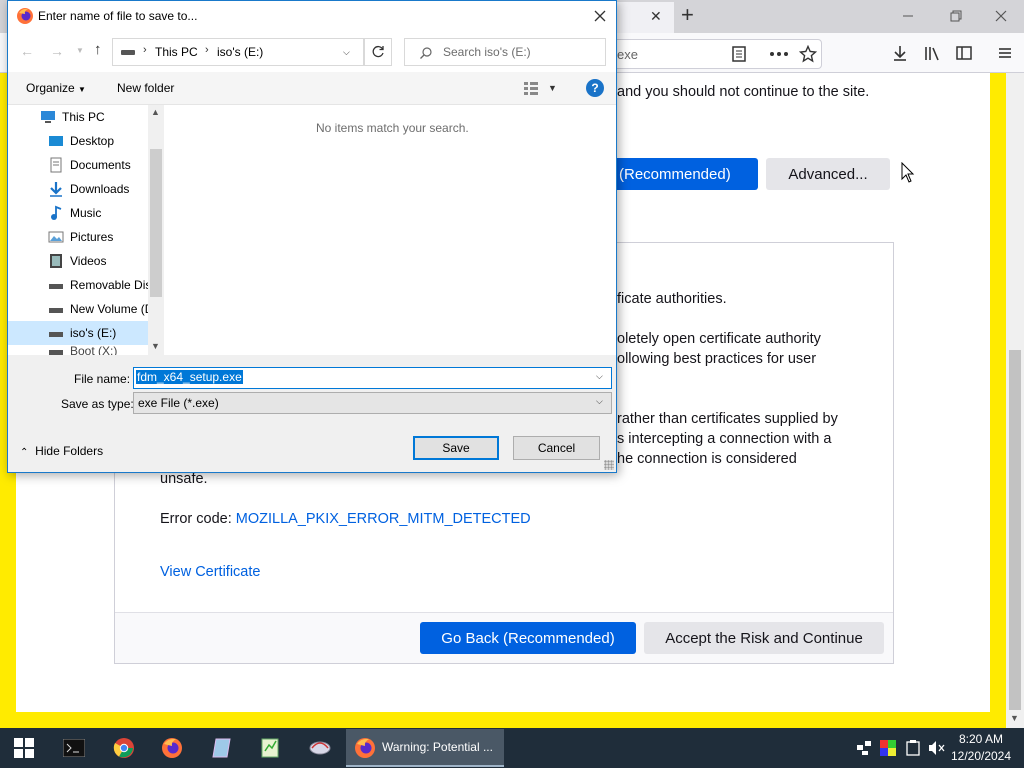 The width and height of the screenshot is (1024, 768). I want to click on view-options-chevron-icon: ▼, so click(552, 88).